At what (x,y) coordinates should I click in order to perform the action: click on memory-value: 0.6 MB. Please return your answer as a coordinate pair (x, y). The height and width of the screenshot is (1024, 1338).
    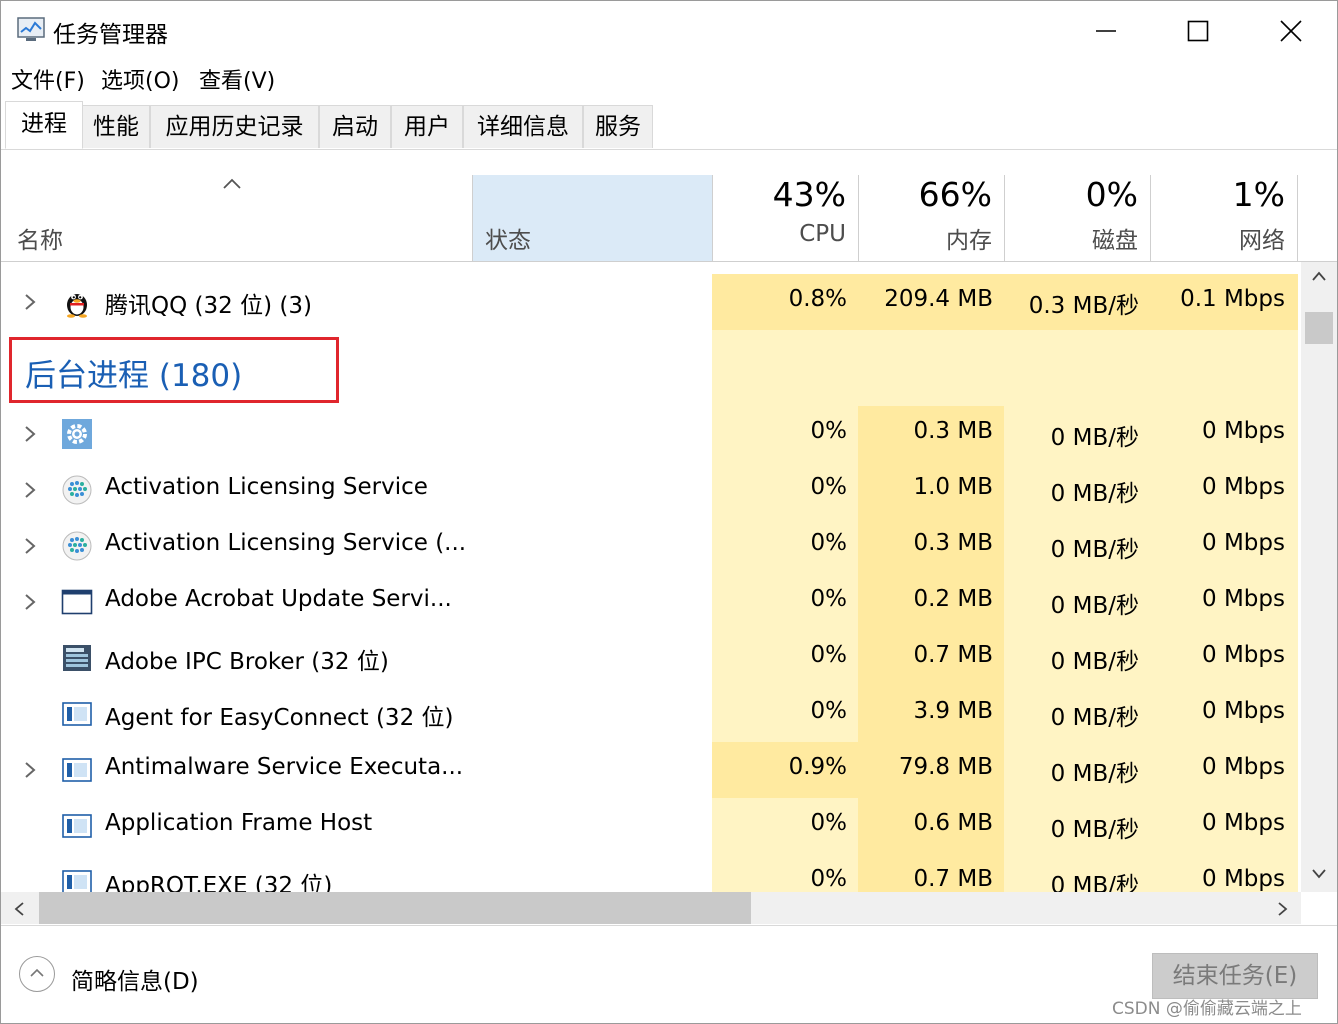
    Looking at the image, I should click on (953, 823).